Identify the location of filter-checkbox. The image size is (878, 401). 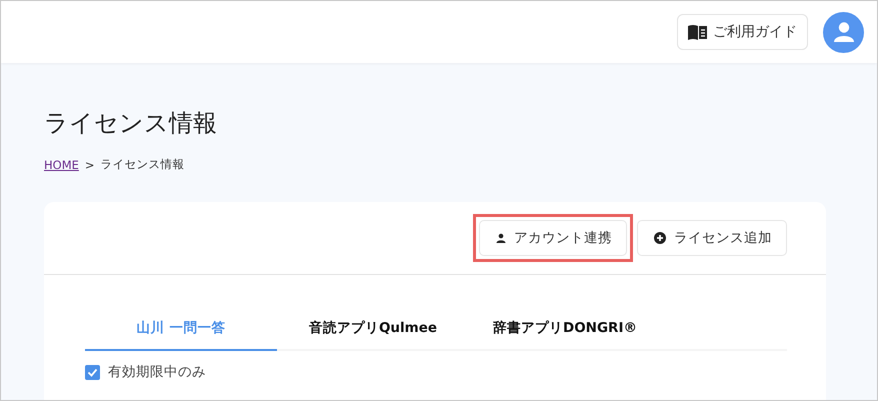
(92, 372).